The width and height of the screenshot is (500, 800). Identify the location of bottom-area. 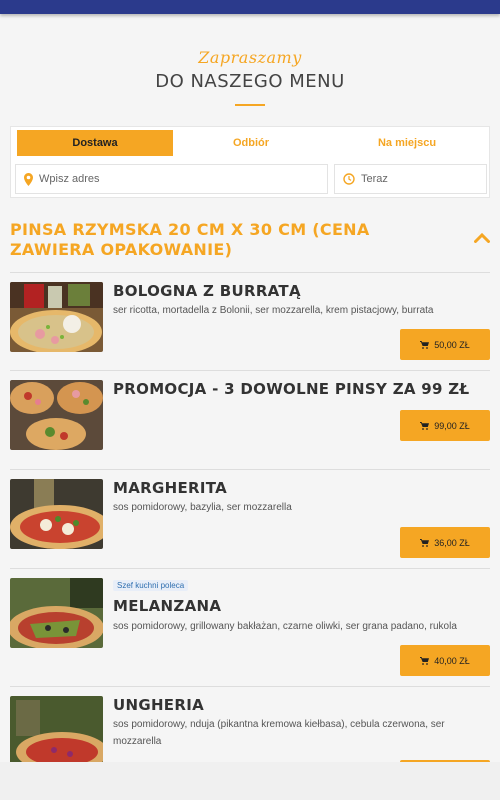
(250, 781).